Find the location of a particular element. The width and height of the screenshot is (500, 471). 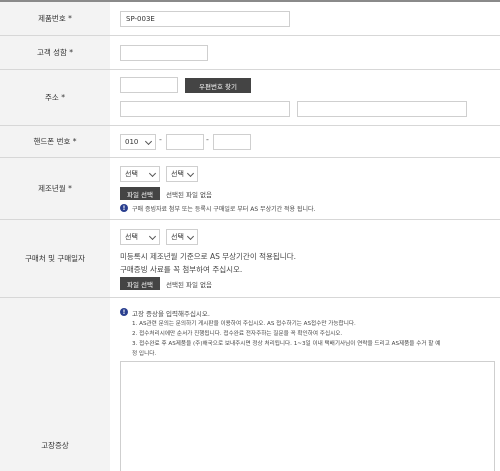

manufacture-file-button: 파일 선택 is located at coordinates (140, 193).